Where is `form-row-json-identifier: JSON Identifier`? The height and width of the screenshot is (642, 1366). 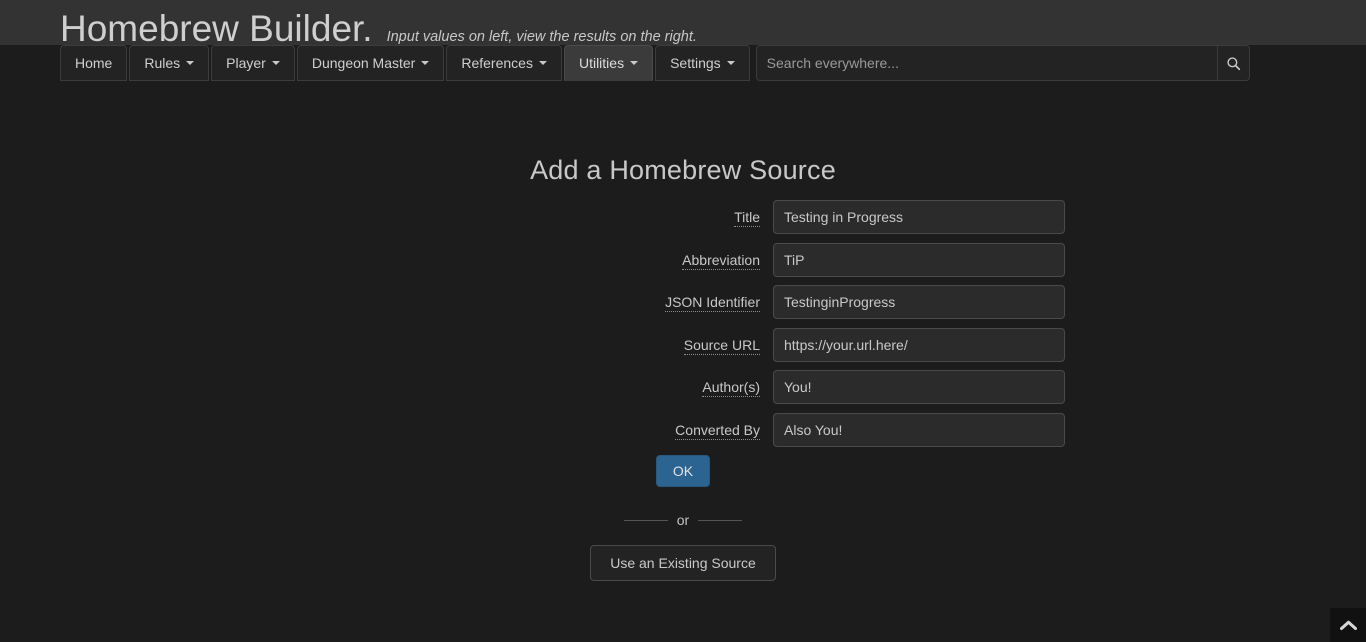 form-row-json-identifier: JSON Identifier is located at coordinates (683, 302).